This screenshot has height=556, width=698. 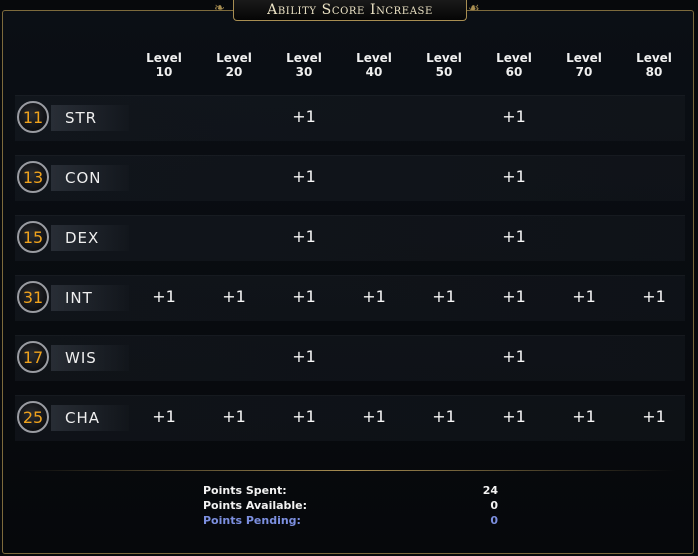 What do you see at coordinates (245, 490) in the screenshot?
I see `points-spent-label: Points Spent:` at bounding box center [245, 490].